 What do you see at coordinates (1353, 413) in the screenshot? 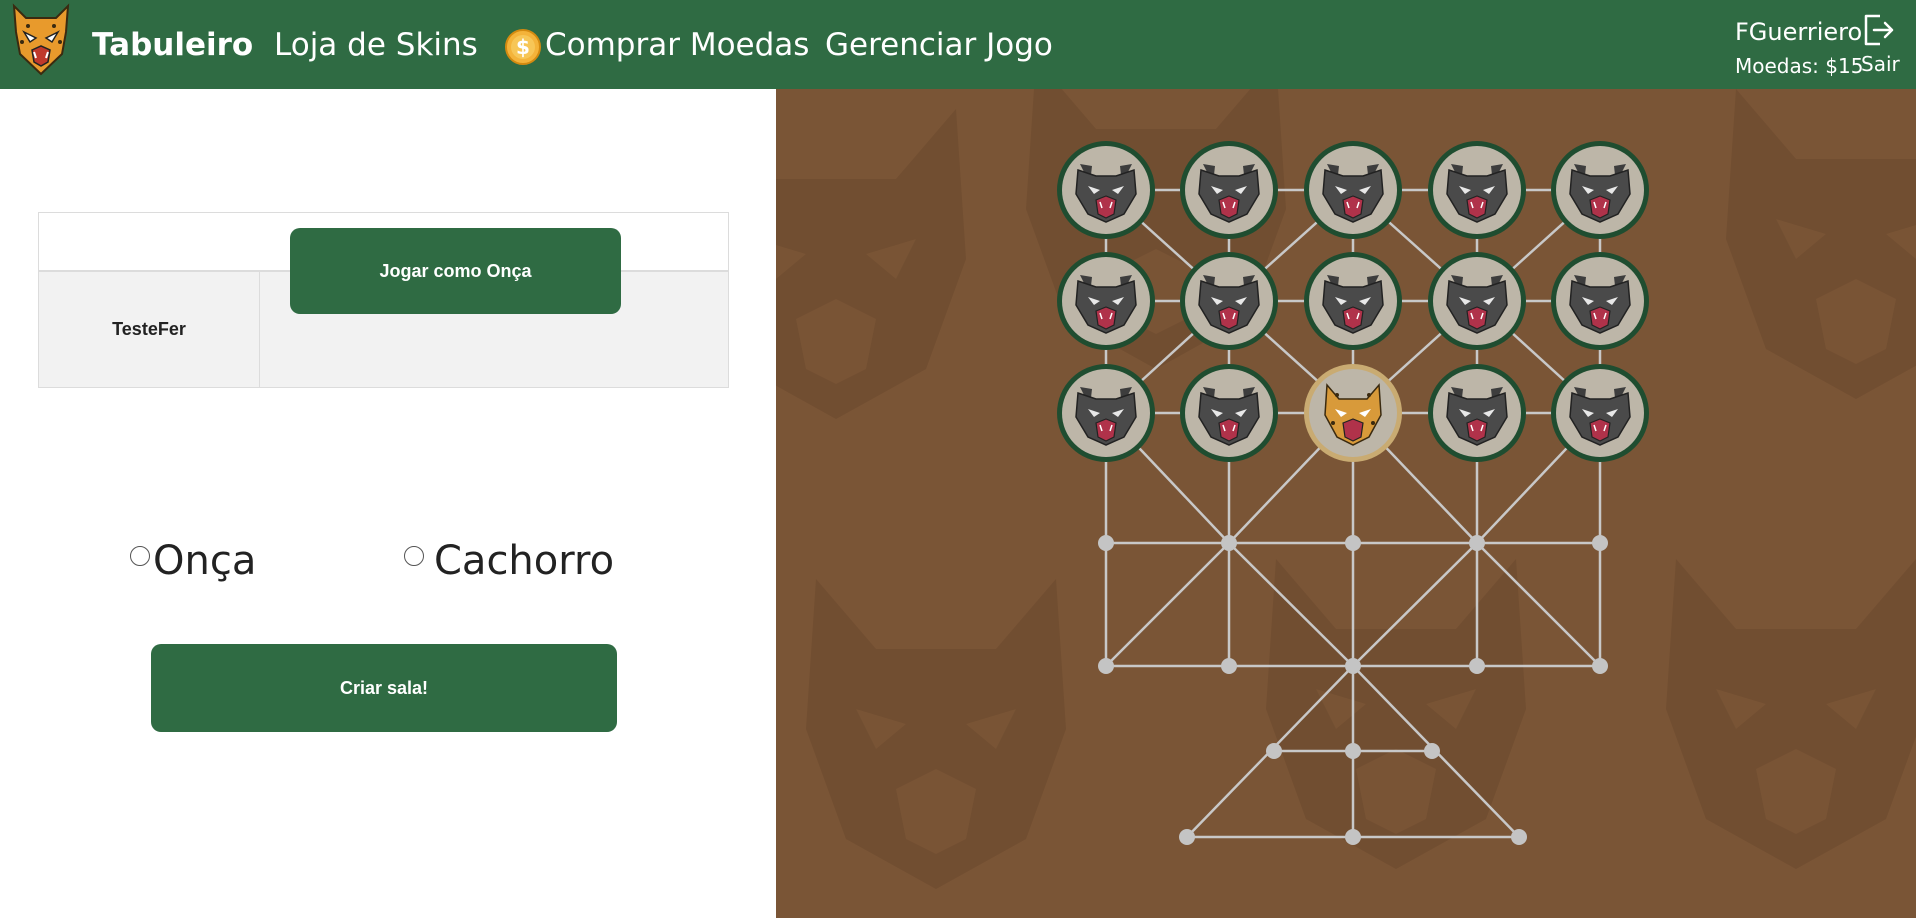
I see `jaguar-piece-icon` at bounding box center [1353, 413].